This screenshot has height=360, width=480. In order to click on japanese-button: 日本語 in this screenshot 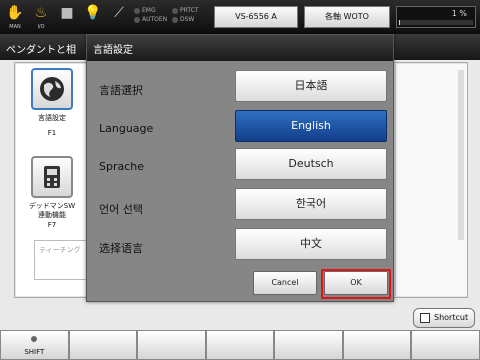, I will do `click(311, 86)`.